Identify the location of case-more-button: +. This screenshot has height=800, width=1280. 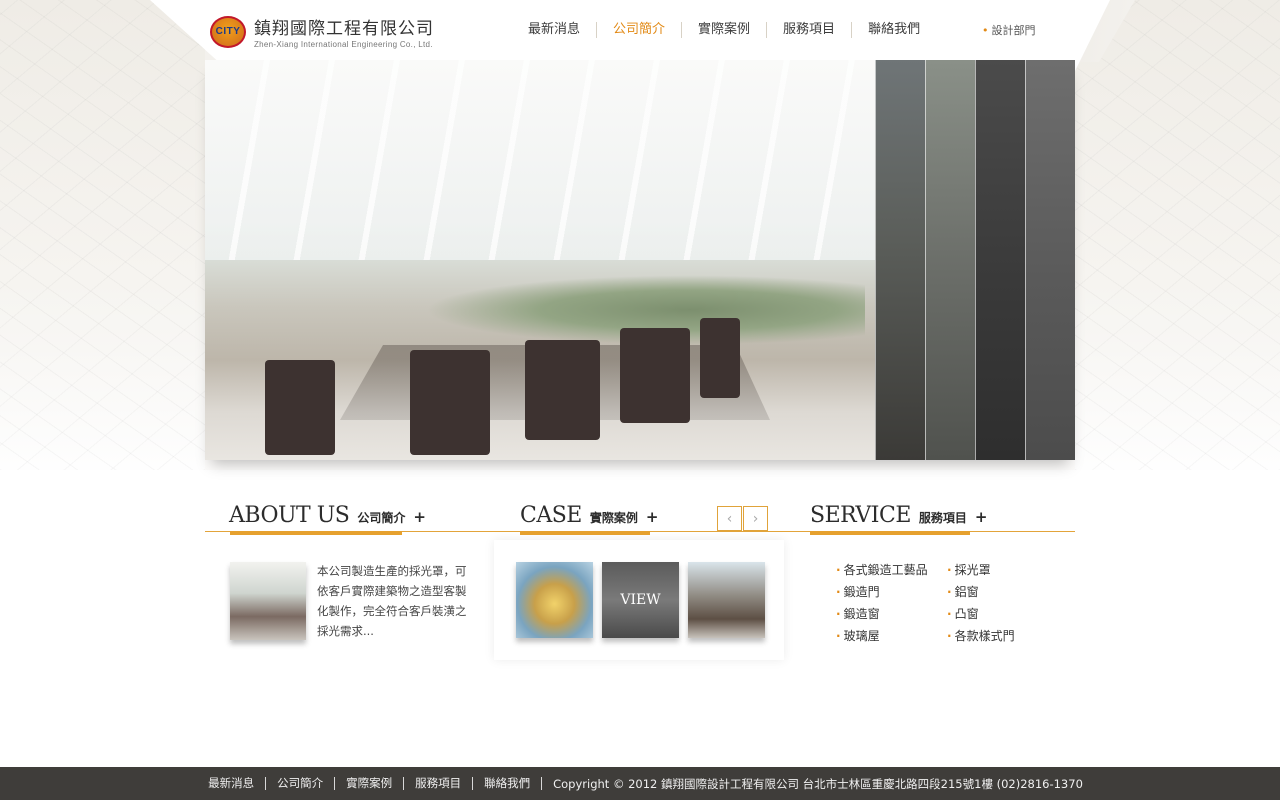
(652, 517).